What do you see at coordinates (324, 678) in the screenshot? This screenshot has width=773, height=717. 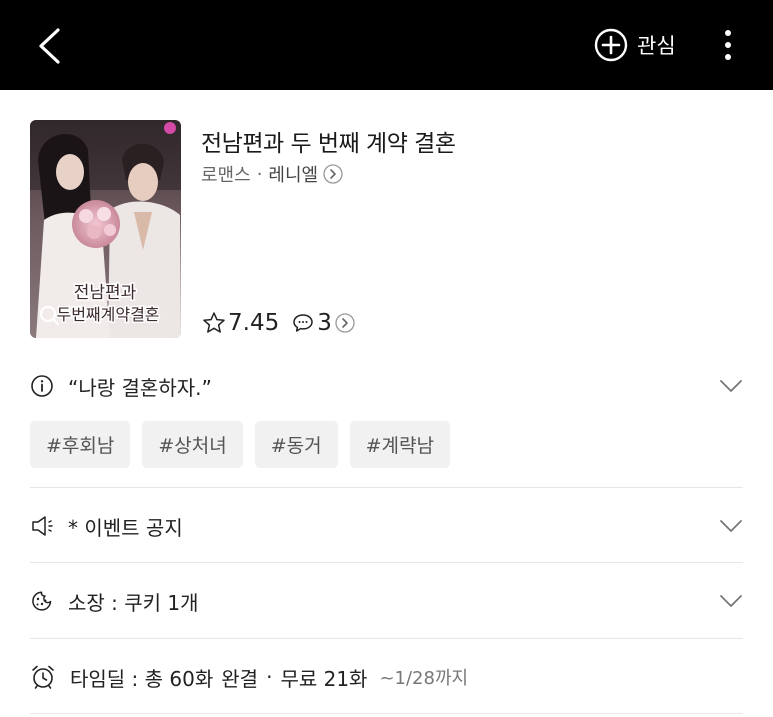 I see `timedeal-free: 무료 21화` at bounding box center [324, 678].